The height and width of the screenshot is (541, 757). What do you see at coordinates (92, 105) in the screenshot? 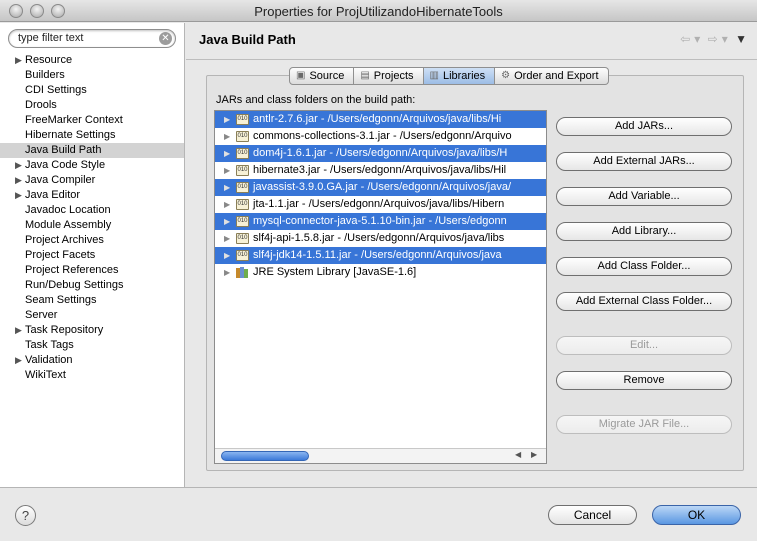
I see `sidebar-item: Drools` at bounding box center [92, 105].